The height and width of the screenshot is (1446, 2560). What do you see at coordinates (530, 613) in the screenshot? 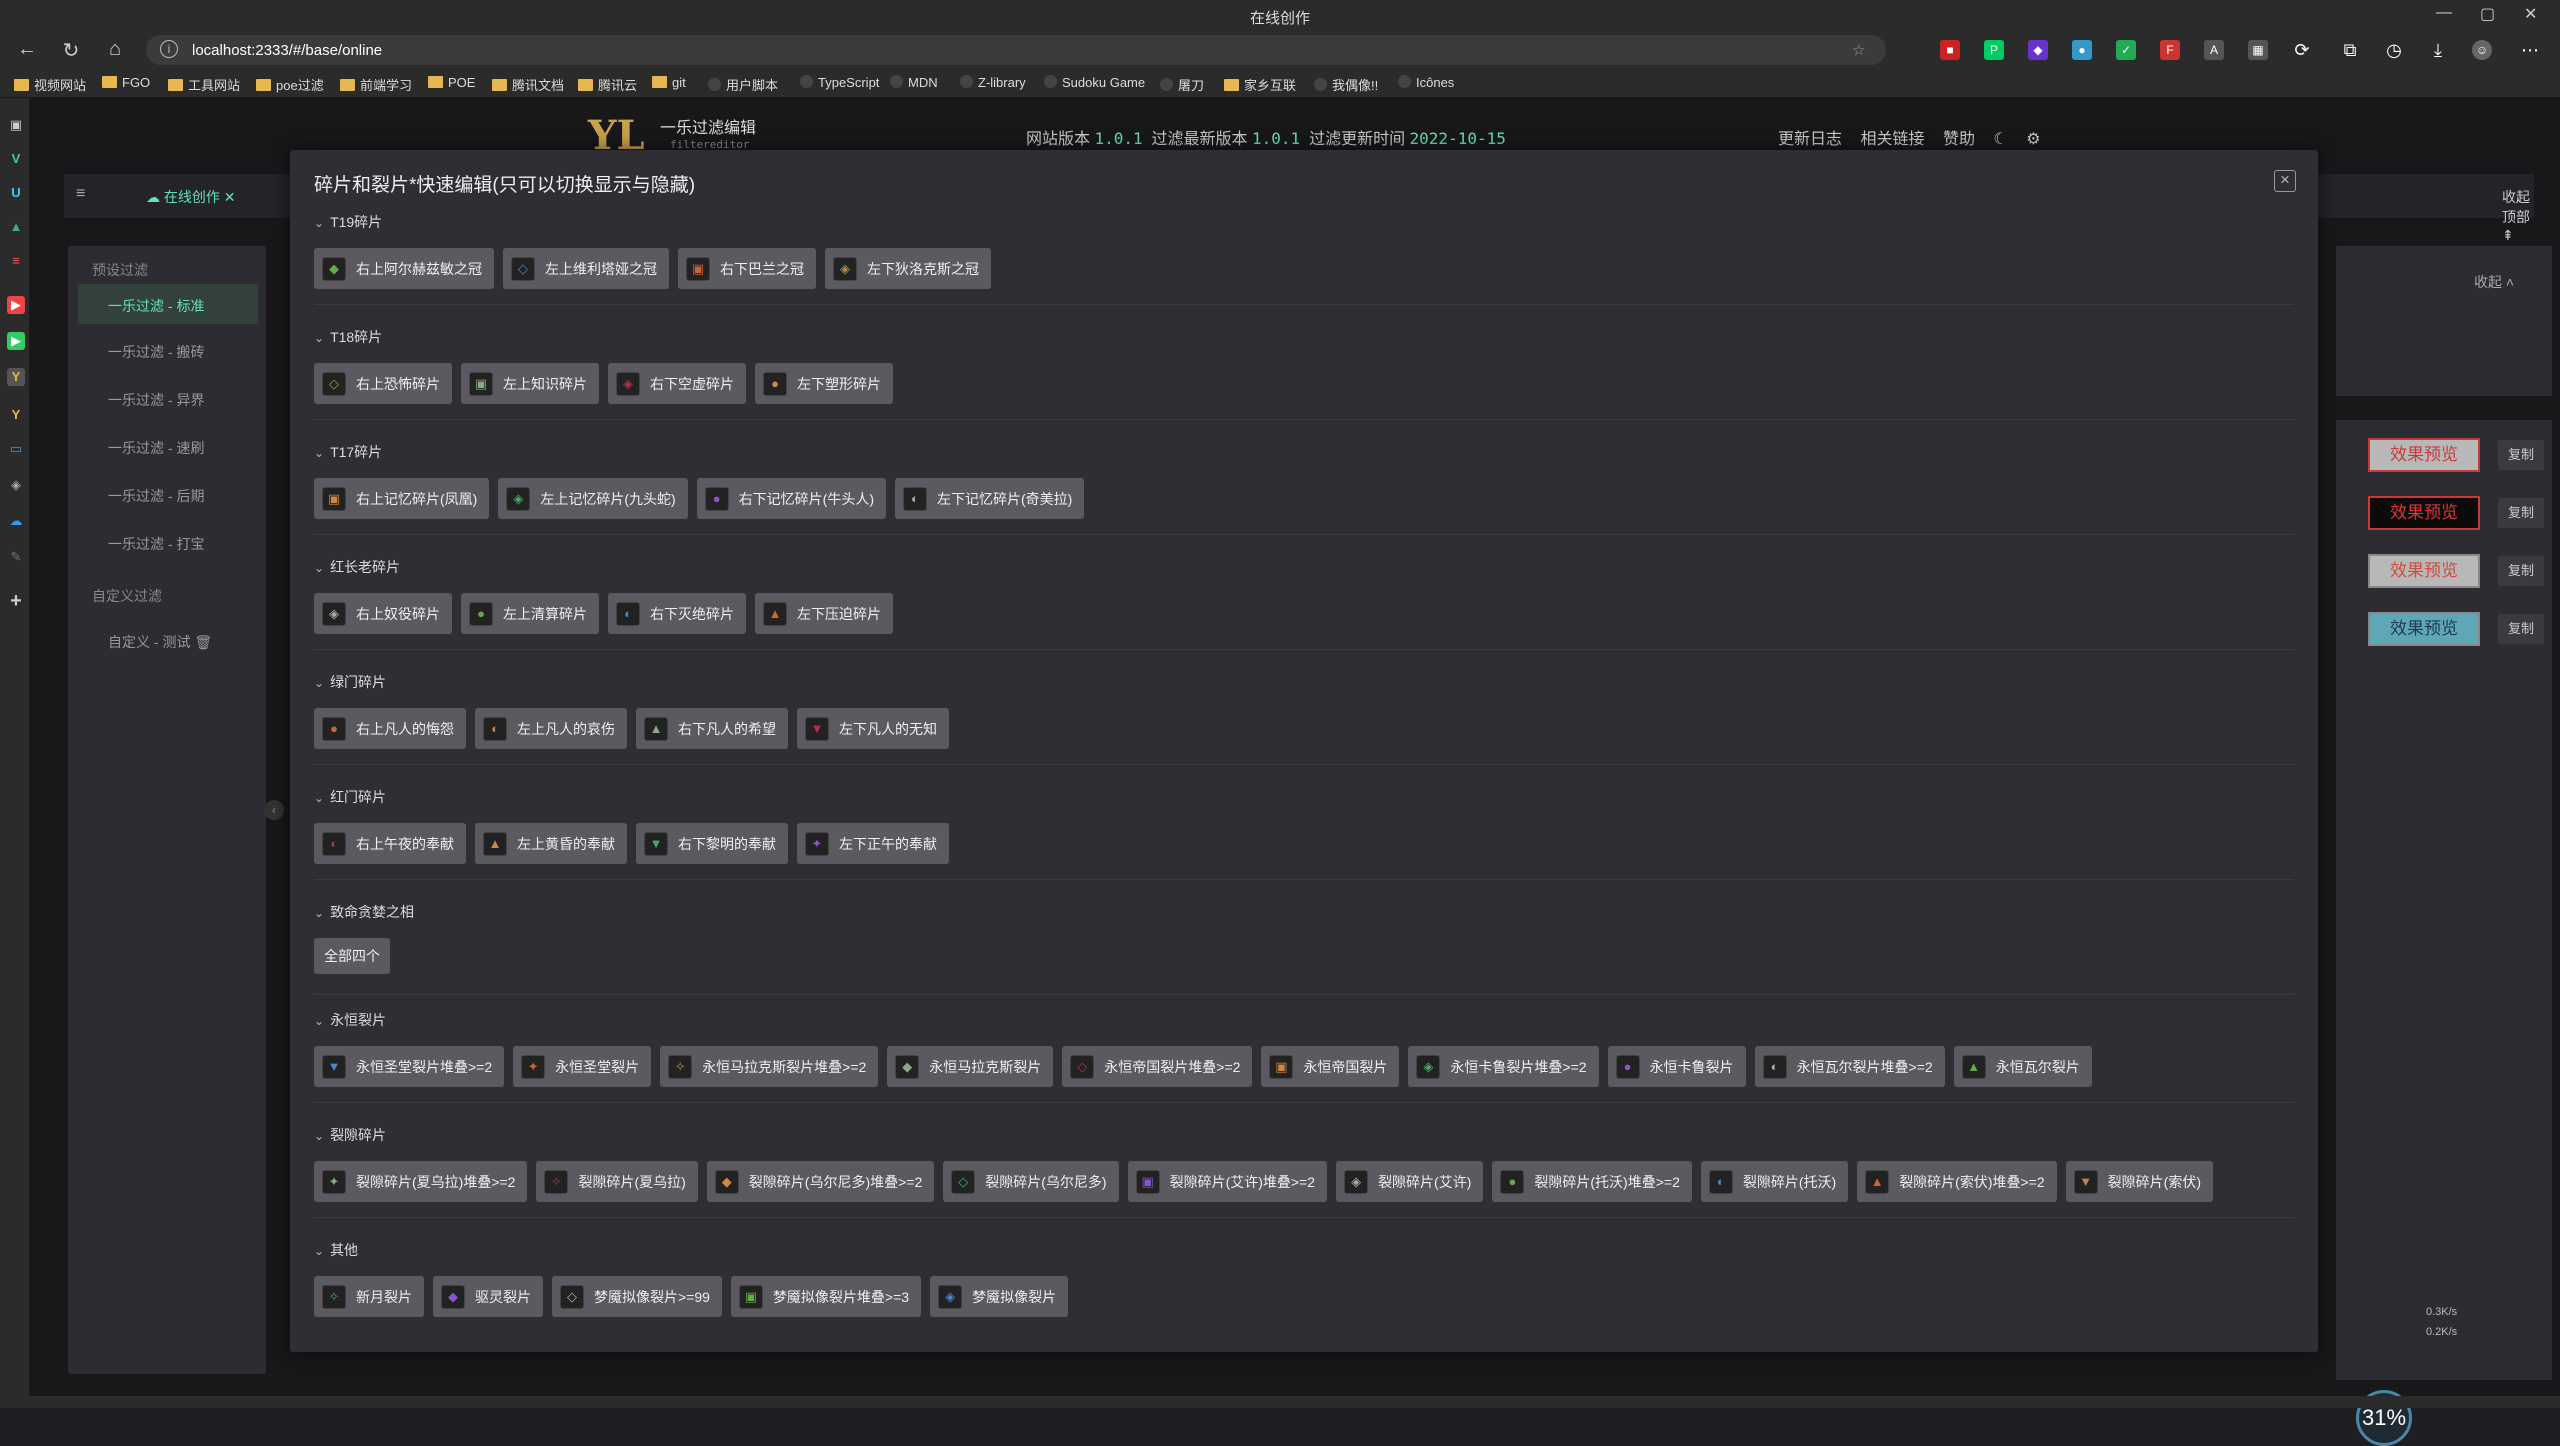
I see `fragment-toggle-chip: ● 左上清算碎片` at bounding box center [530, 613].